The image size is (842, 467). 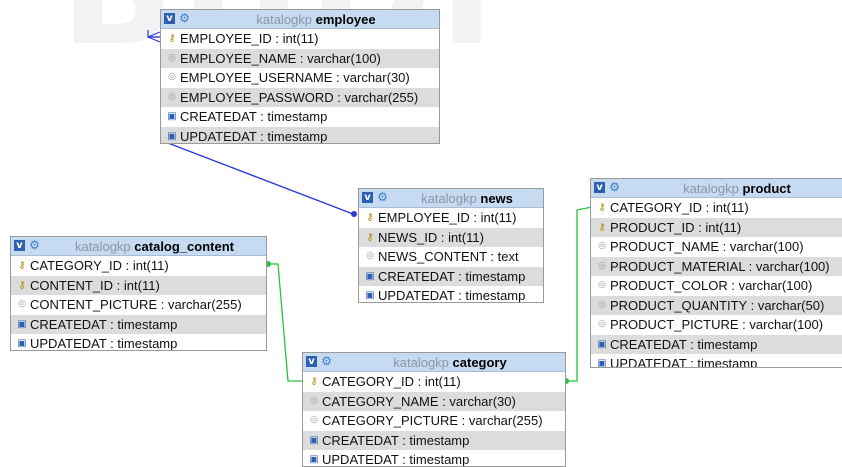 I want to click on column-definition: CONTENT_PICTURE : varchar(255), so click(x=136, y=304).